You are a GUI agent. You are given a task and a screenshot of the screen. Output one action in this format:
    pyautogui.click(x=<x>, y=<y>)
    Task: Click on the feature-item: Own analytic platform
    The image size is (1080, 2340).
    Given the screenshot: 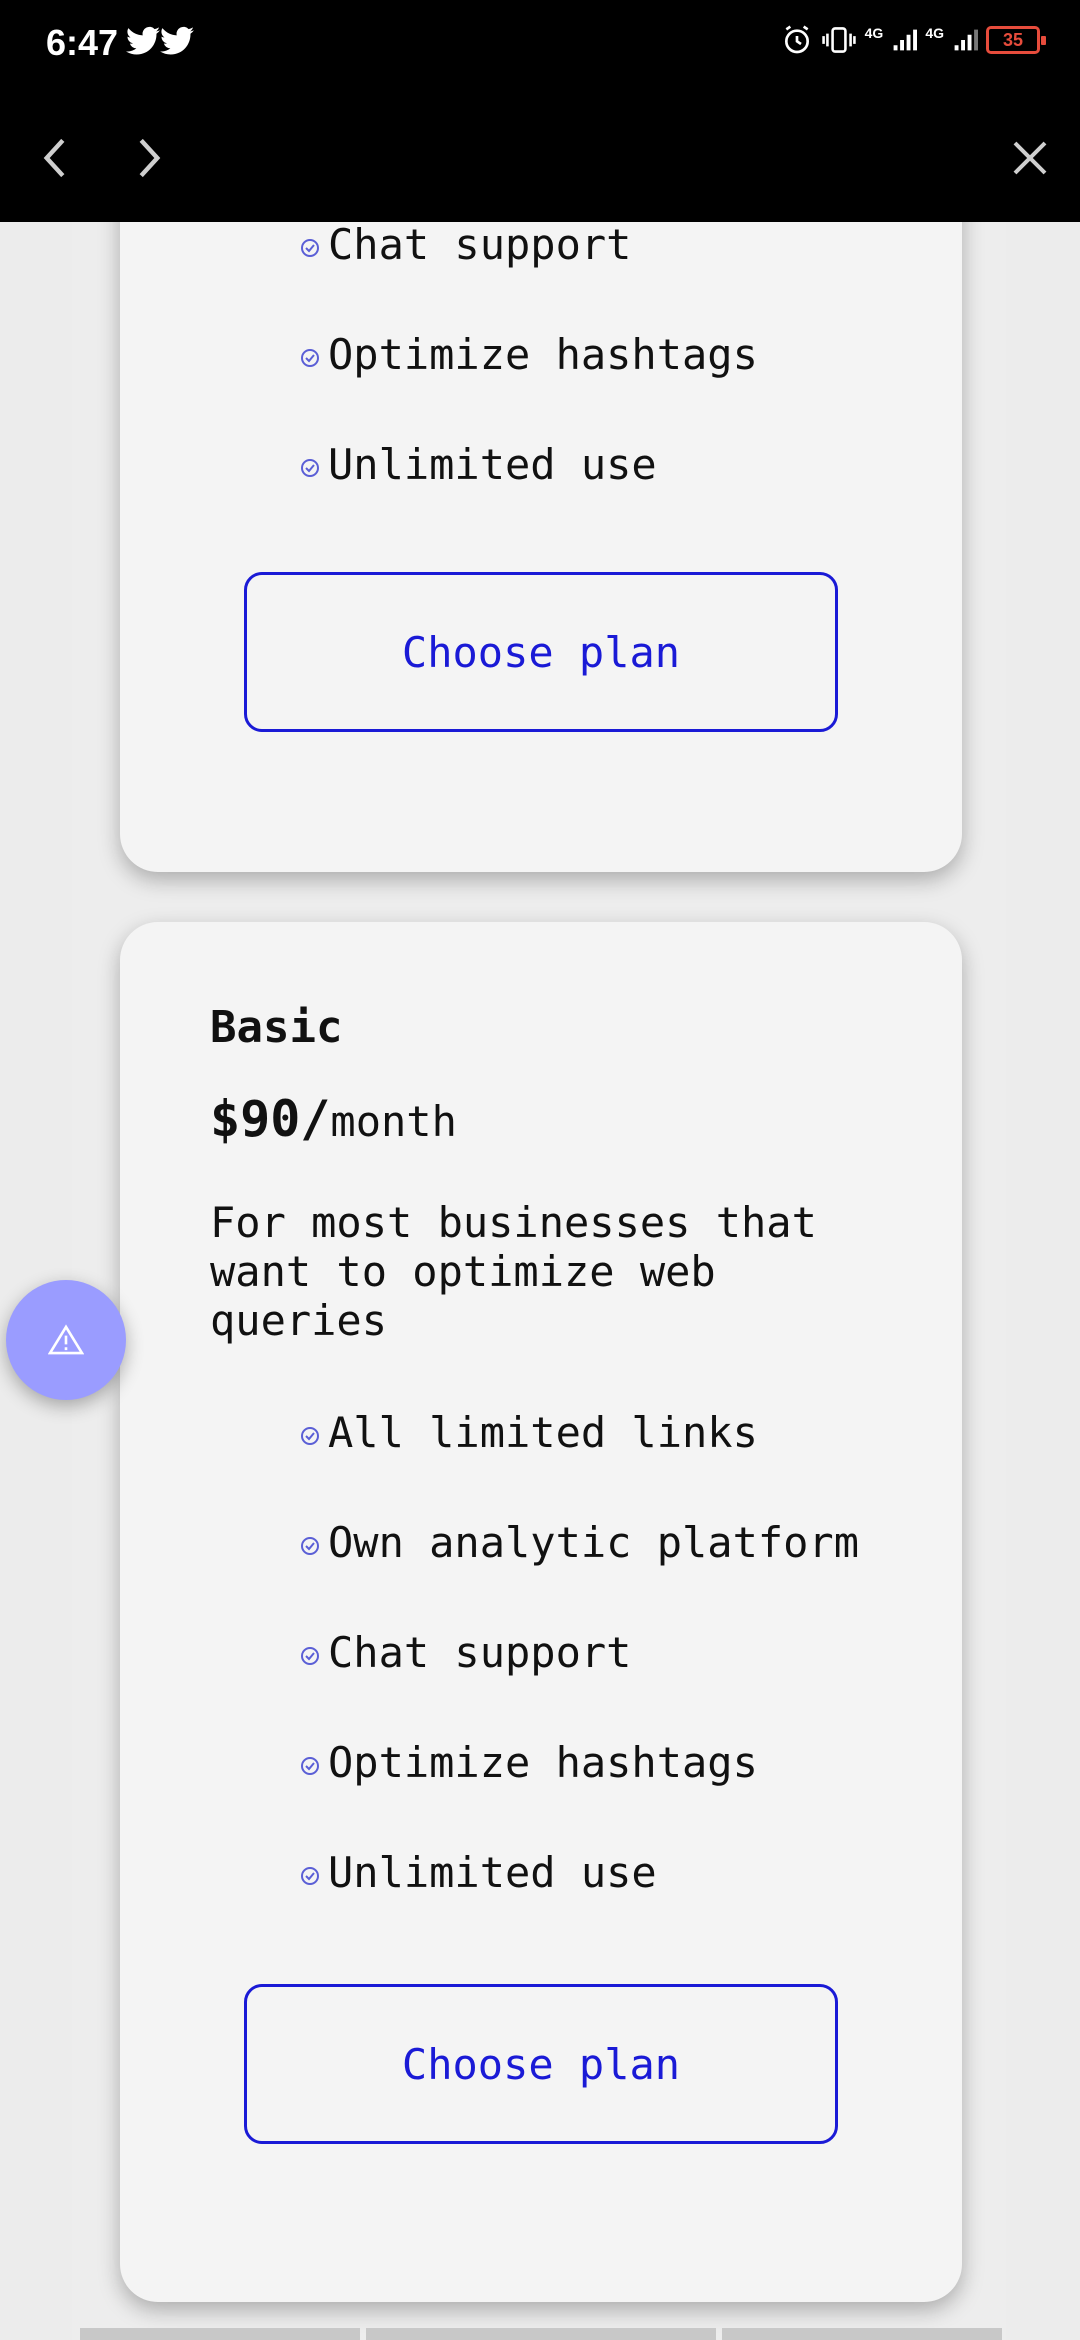 What is the action you would take?
    pyautogui.click(x=579, y=1542)
    